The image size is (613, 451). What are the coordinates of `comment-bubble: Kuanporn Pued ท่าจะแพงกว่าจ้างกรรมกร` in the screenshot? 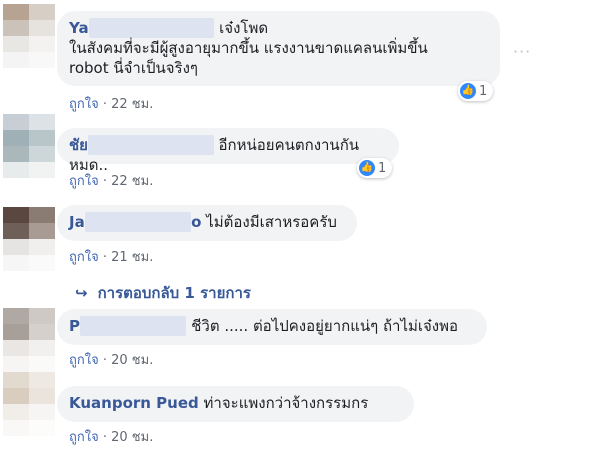 It's located at (235, 404).